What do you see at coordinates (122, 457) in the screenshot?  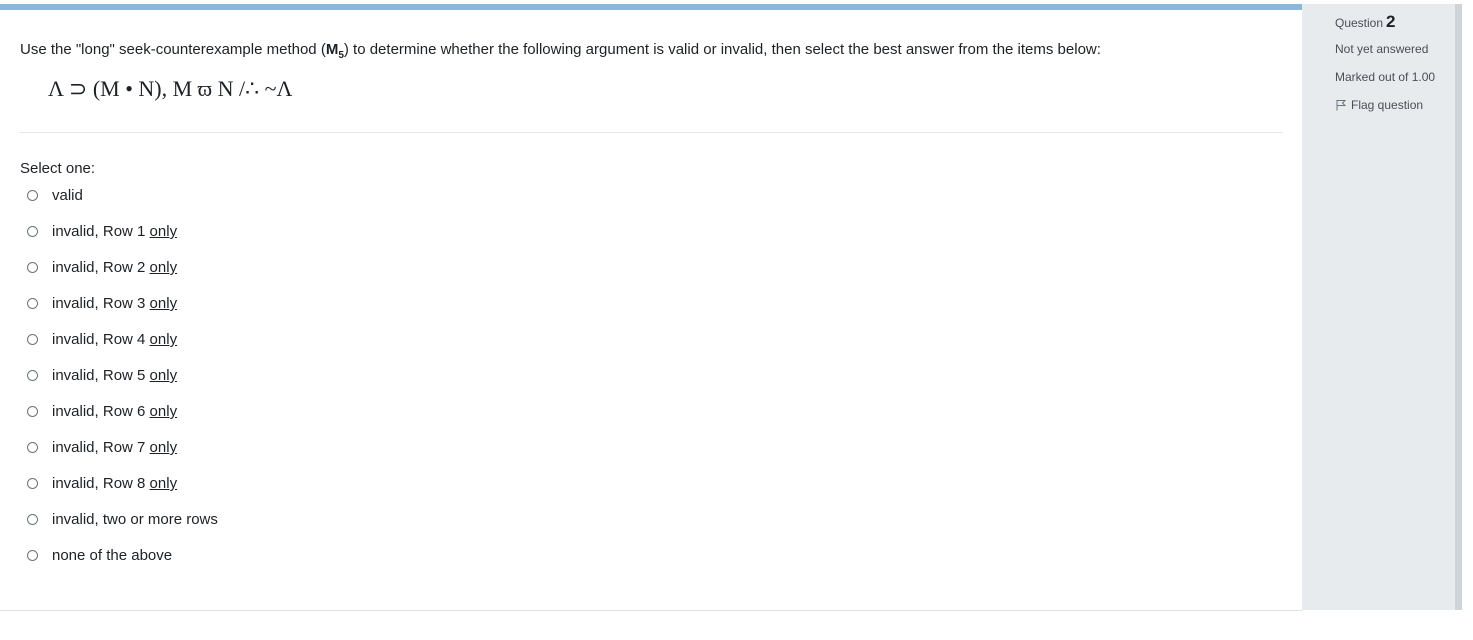 I see `answer-option: invalid, Row 7 only` at bounding box center [122, 457].